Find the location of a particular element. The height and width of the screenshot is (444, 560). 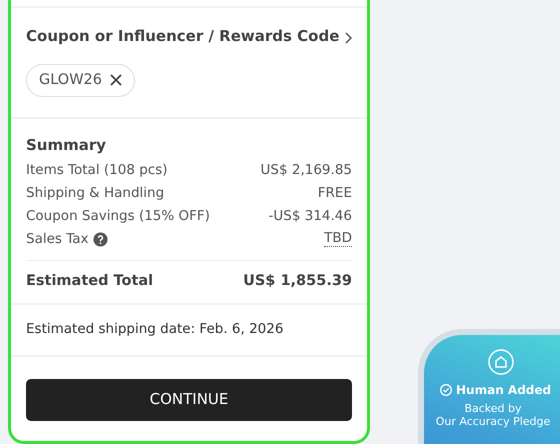

summary-title: Summary is located at coordinates (67, 145).